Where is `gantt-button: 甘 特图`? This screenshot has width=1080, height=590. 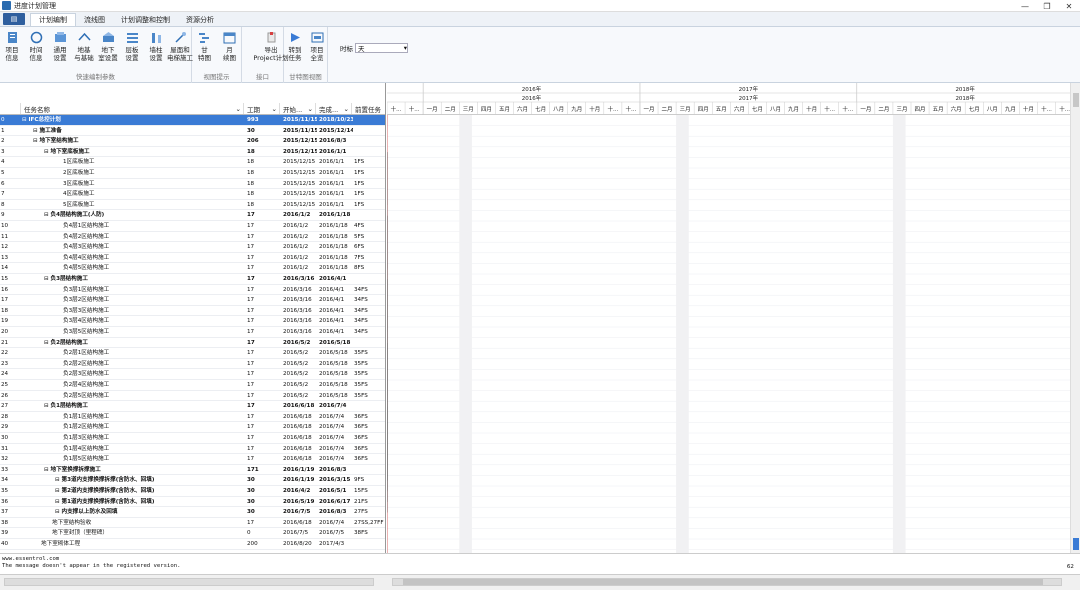
gantt-button: 甘 特图 is located at coordinates (205, 49).